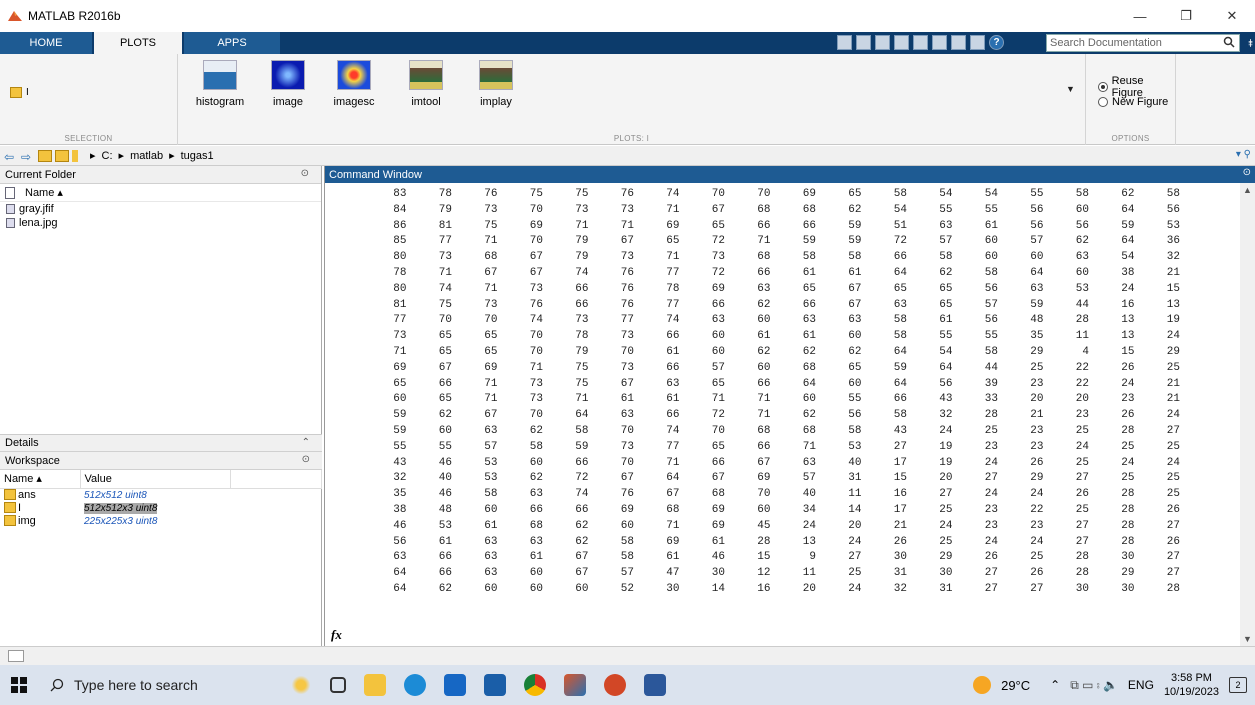  I want to click on clock: 3:58 PM 10/19/2023, so click(1191, 685).